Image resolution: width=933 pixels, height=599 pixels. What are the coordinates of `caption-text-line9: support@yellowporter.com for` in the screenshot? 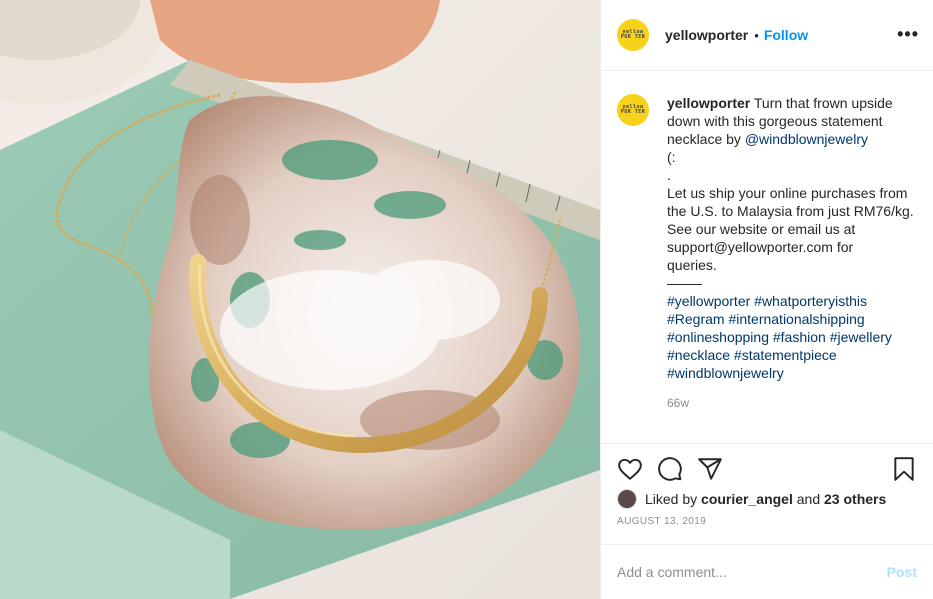 It's located at (760, 247).